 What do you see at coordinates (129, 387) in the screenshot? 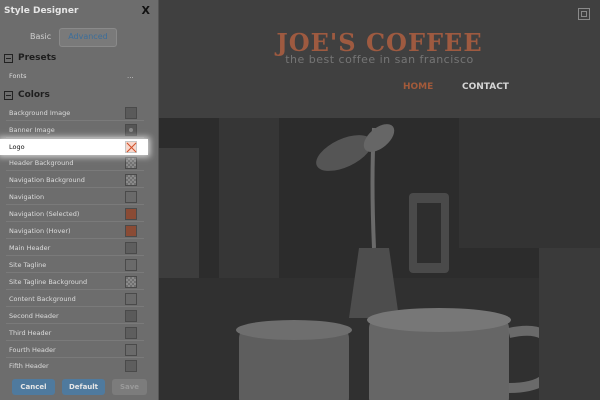
I see `save-button: Save` at bounding box center [129, 387].